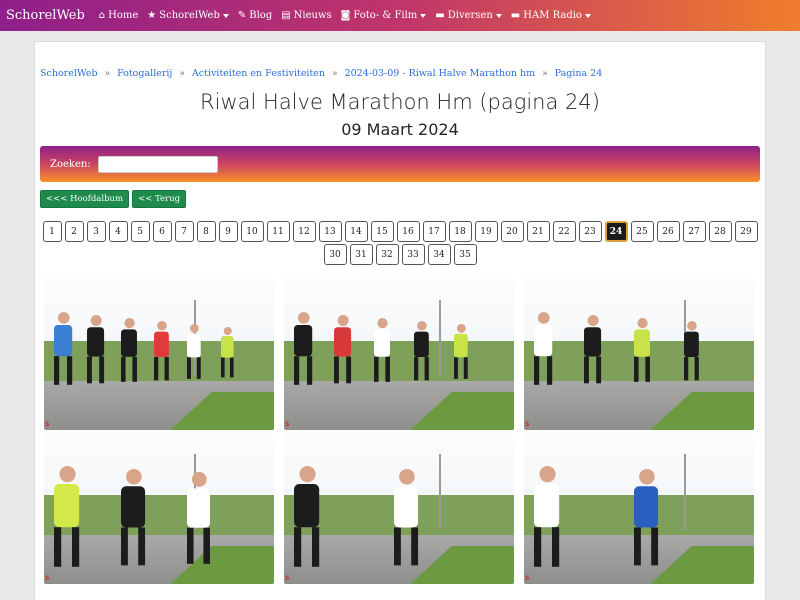  What do you see at coordinates (440, 73) in the screenshot?
I see `breadcrumb-link: 2024-03-09 - Riwal Halve Marathon hm` at bounding box center [440, 73].